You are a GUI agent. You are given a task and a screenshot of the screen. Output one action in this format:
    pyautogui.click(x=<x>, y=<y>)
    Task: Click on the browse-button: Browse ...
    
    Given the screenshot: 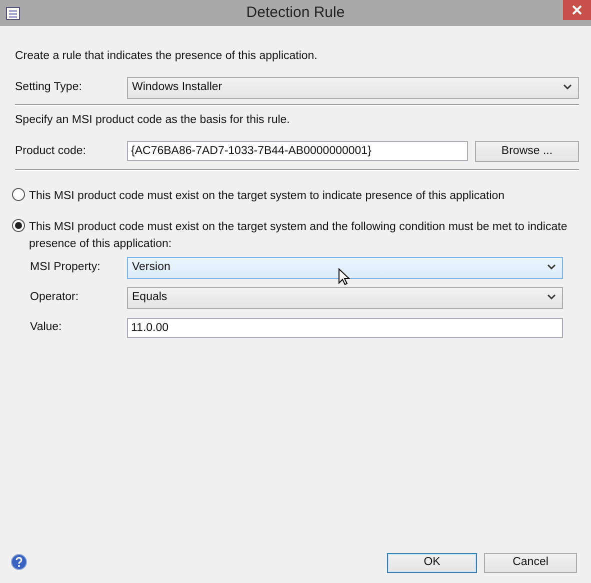 What is the action you would take?
    pyautogui.click(x=527, y=151)
    